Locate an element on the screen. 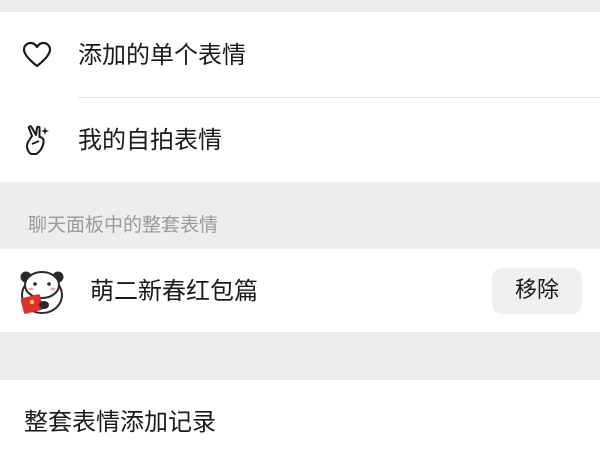 This screenshot has height=450, width=600. sticker-pack-name: 萌二新春红包篇 is located at coordinates (174, 291).